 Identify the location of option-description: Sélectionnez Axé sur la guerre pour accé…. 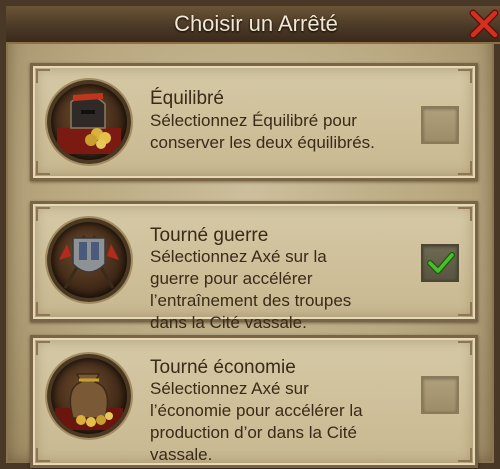
(251, 289).